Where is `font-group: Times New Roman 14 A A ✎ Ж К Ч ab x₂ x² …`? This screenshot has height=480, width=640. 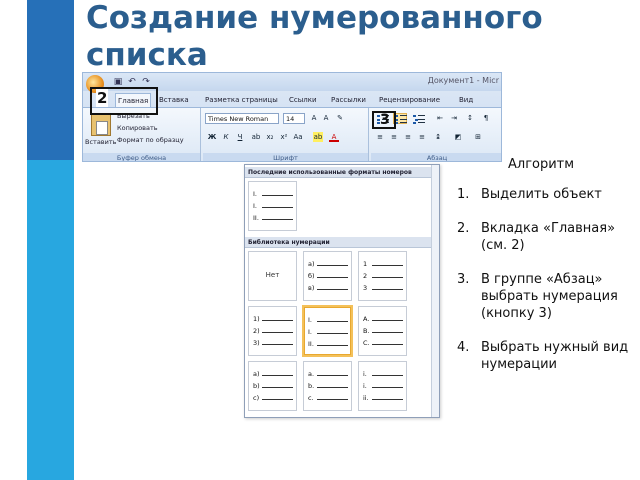 font-group: Times New Roman 14 A A ✎ Ж К Ч ab x₂ x² … is located at coordinates (286, 134).